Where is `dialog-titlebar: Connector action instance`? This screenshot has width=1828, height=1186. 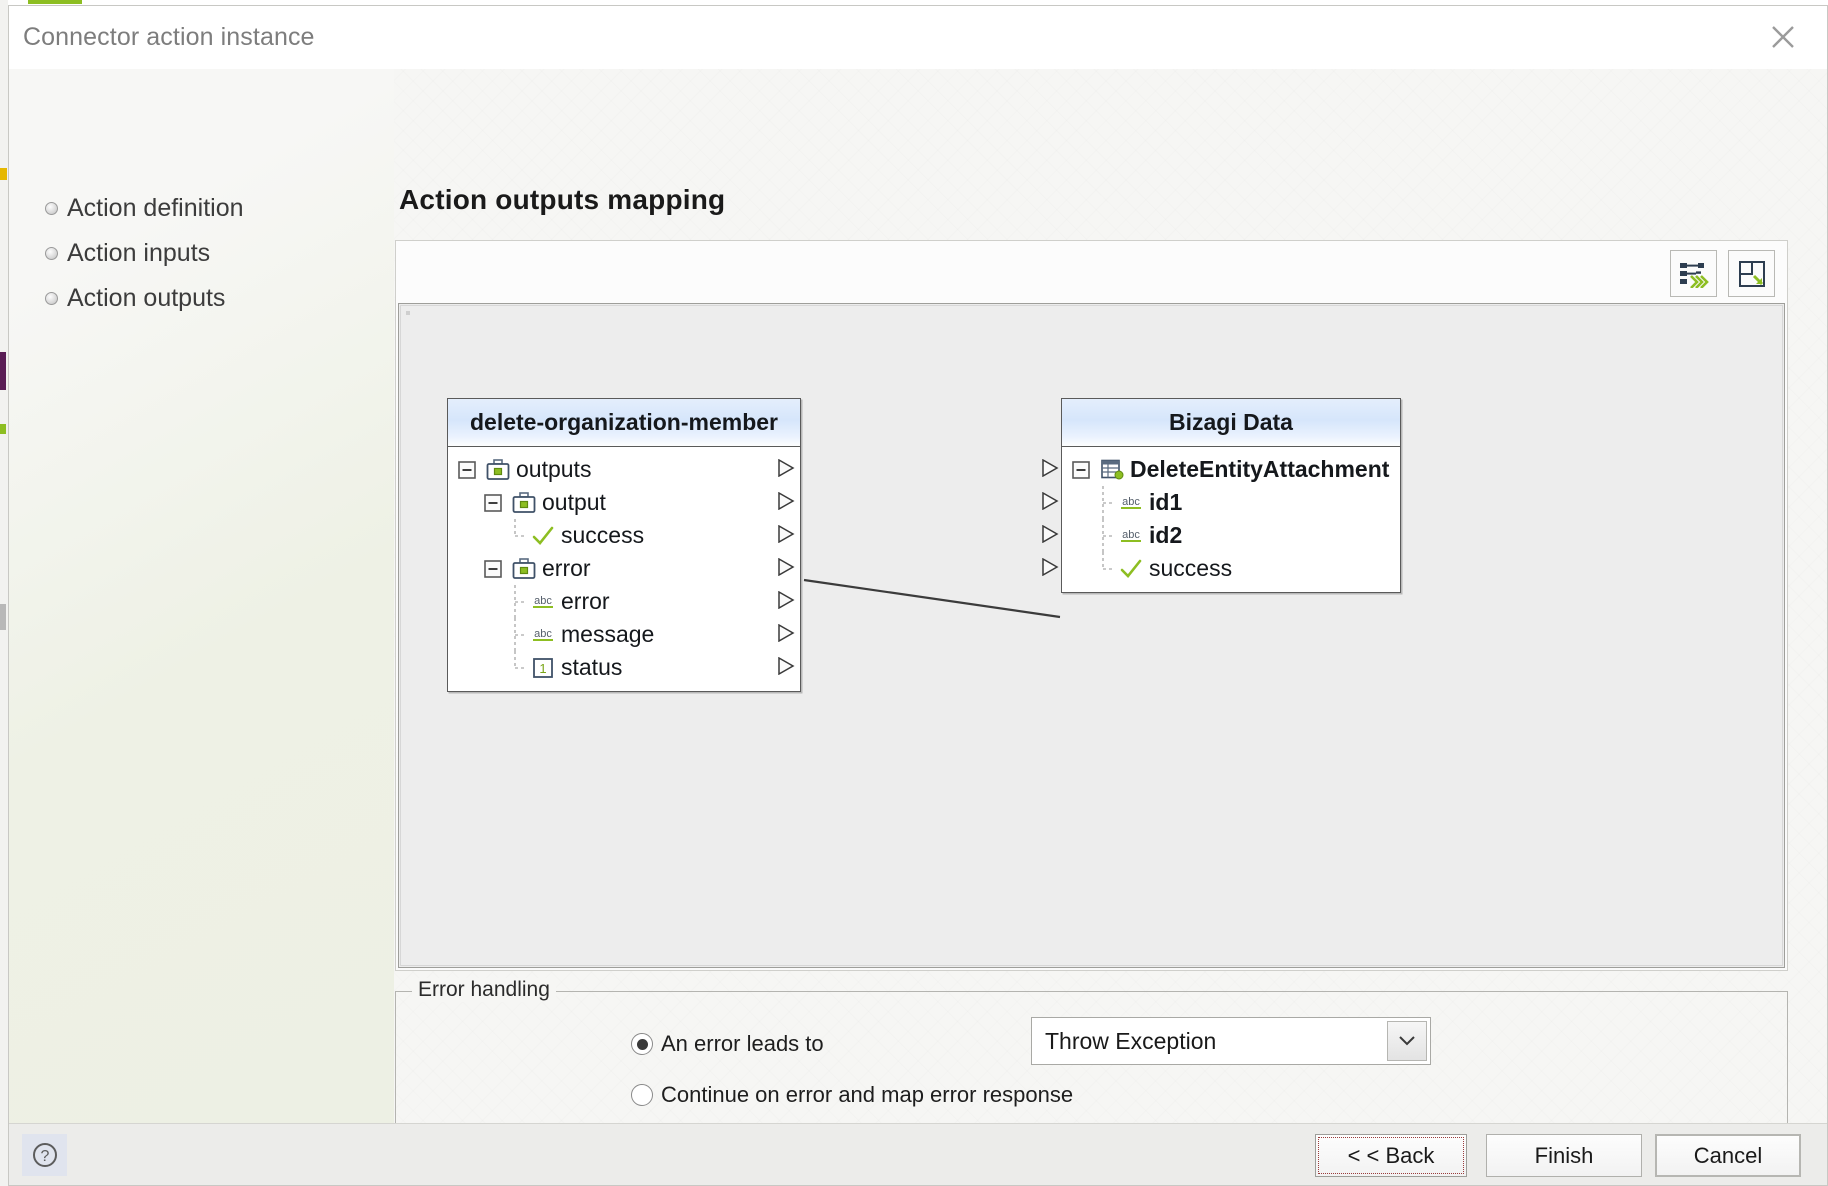
dialog-titlebar: Connector action instance is located at coordinates (918, 37).